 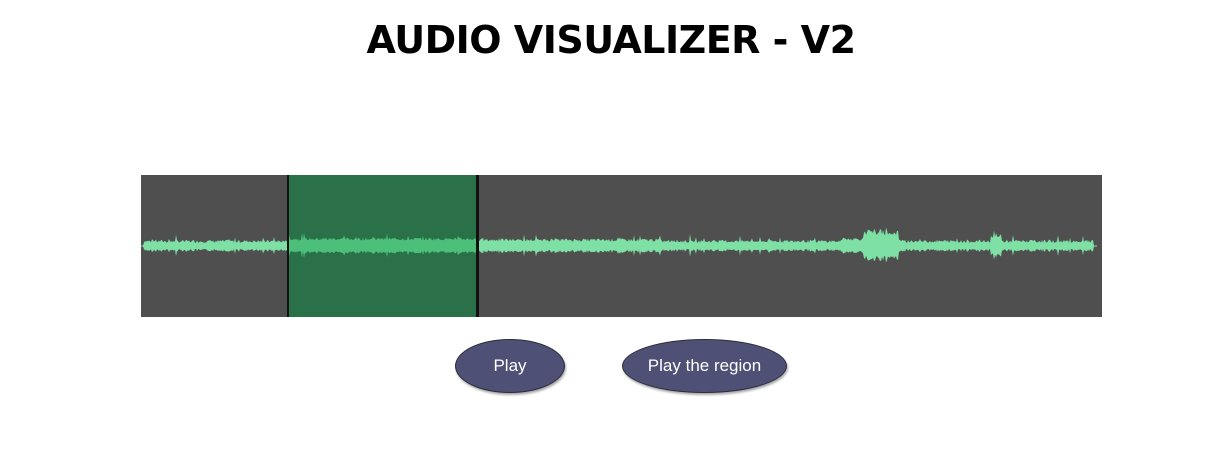 What do you see at coordinates (477, 246) in the screenshot?
I see `region-end-handle` at bounding box center [477, 246].